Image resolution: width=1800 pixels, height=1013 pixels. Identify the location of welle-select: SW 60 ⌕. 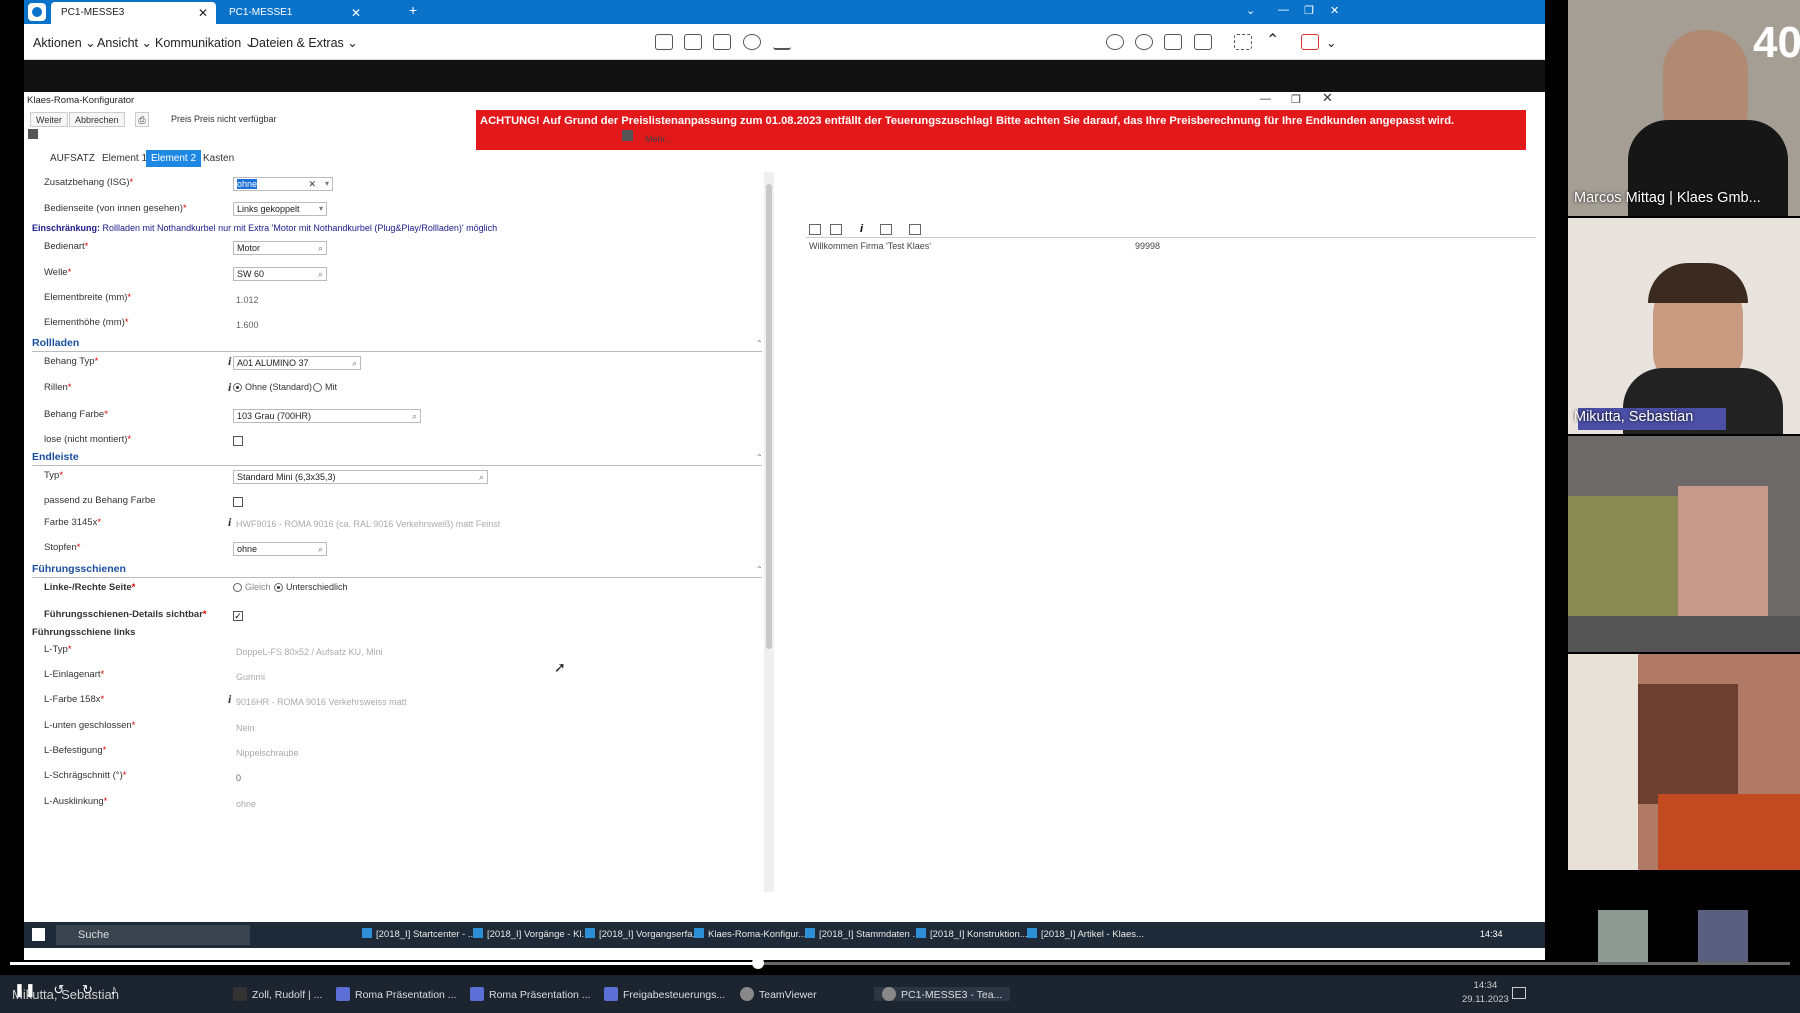
(280, 274).